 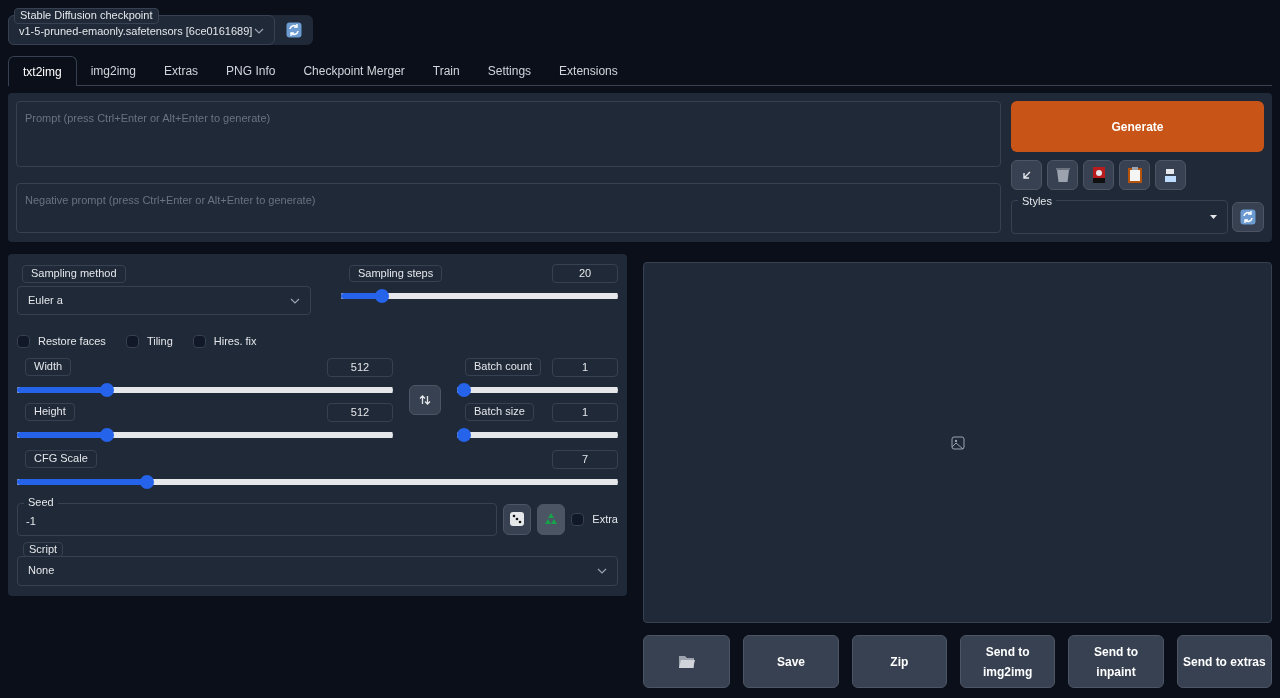 I want to click on tab: img2img, so click(x=113, y=70).